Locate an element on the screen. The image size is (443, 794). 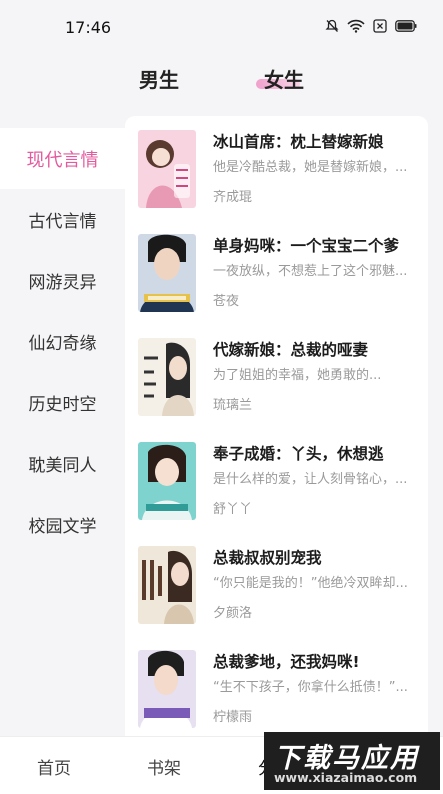
tab-female: 女生 is located at coordinates (284, 78).